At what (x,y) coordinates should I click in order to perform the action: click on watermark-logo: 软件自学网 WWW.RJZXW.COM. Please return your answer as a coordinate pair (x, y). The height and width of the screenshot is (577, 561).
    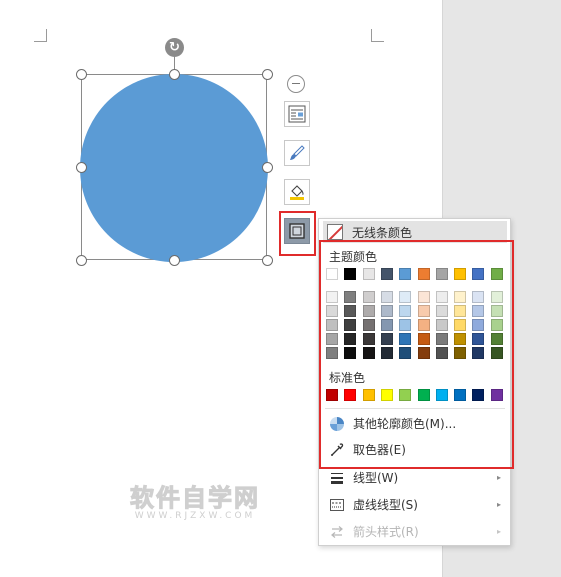
    Looking at the image, I should click on (195, 503).